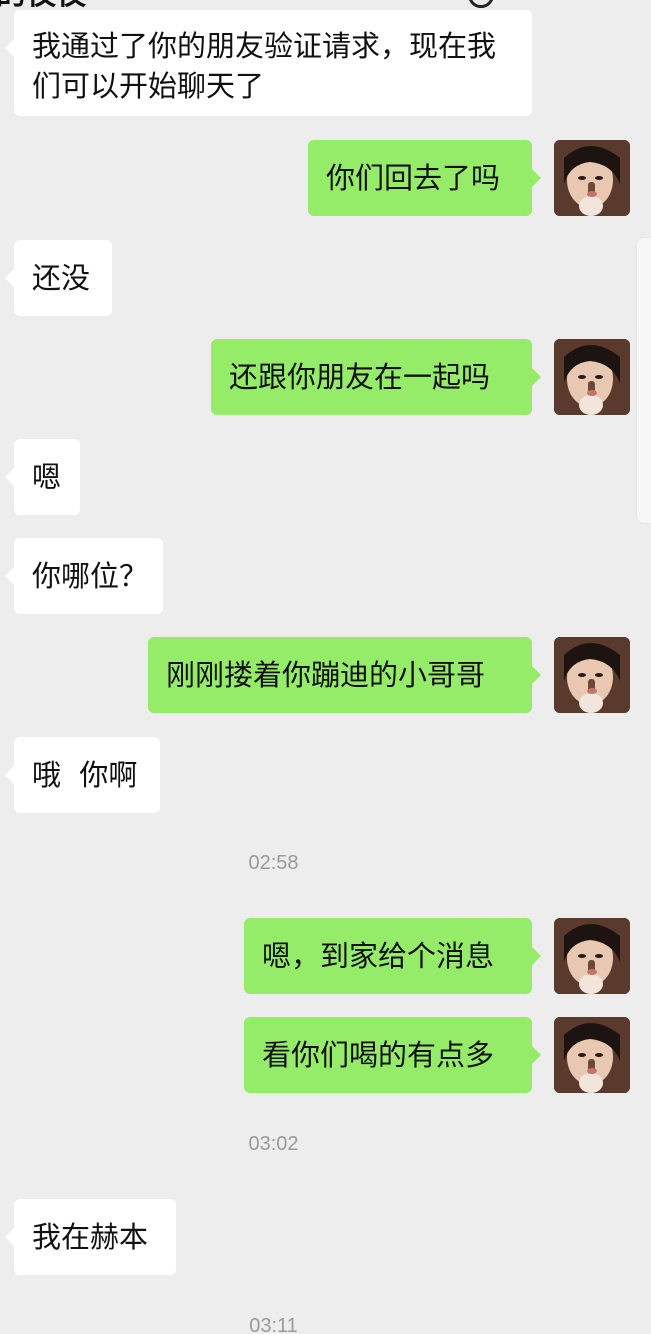 This screenshot has height=1334, width=651. Describe the element at coordinates (413, 178) in the screenshot. I see `message-text: 你们回去了吗` at that location.